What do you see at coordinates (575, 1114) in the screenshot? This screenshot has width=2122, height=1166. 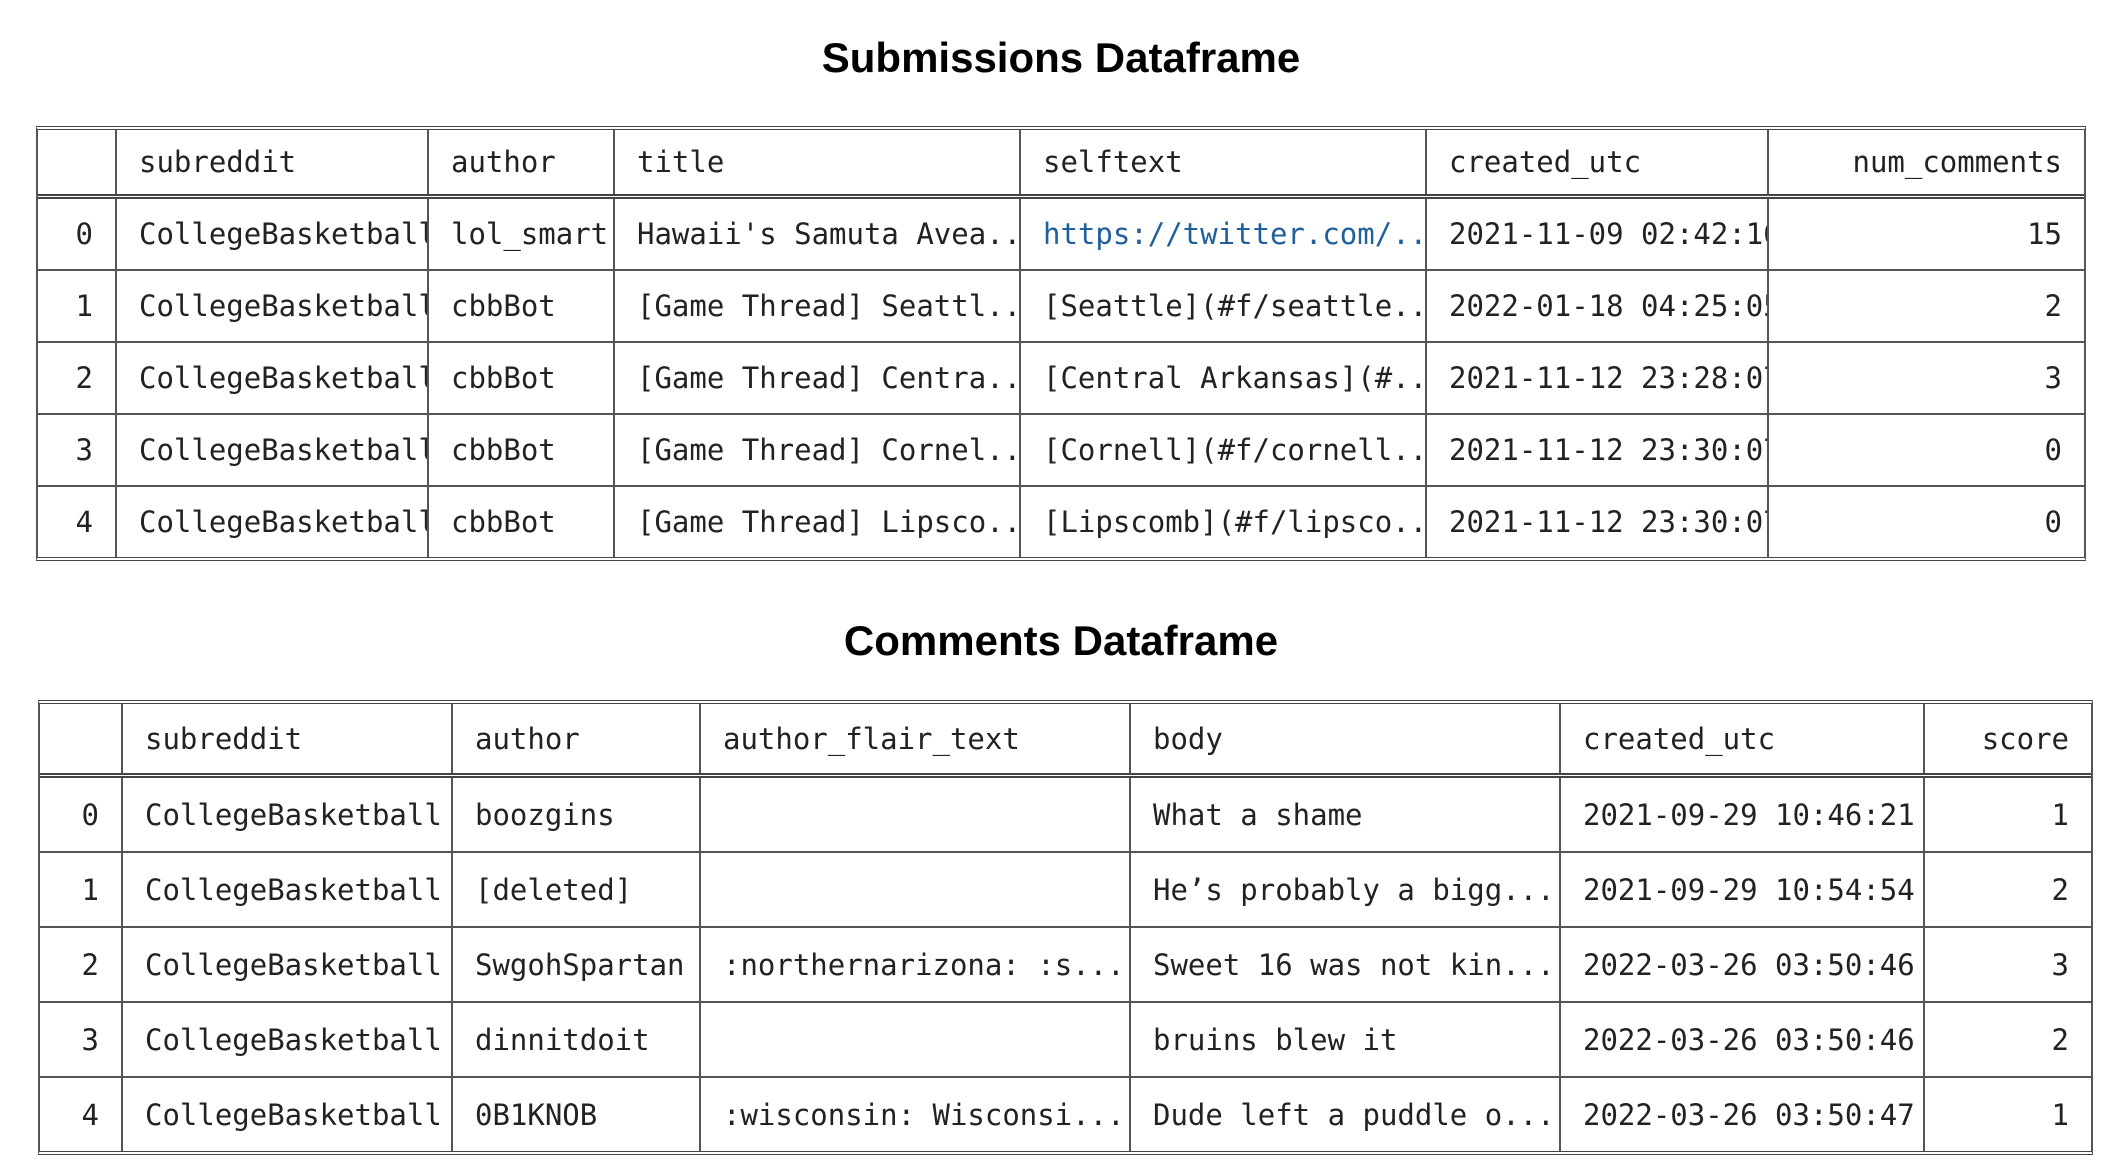 I see `cell-author: 0B1KNOB` at bounding box center [575, 1114].